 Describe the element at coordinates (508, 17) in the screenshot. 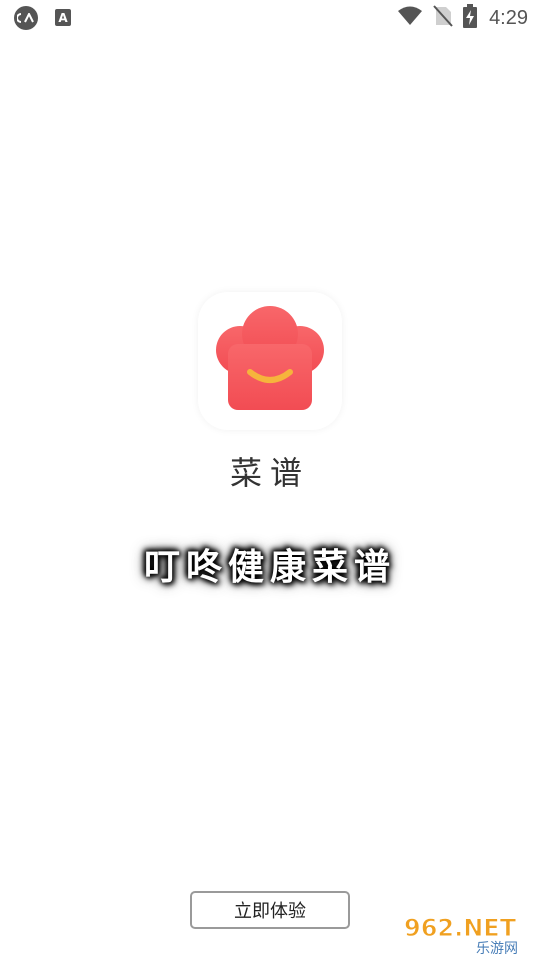

I see `status-time: 4:29` at that location.